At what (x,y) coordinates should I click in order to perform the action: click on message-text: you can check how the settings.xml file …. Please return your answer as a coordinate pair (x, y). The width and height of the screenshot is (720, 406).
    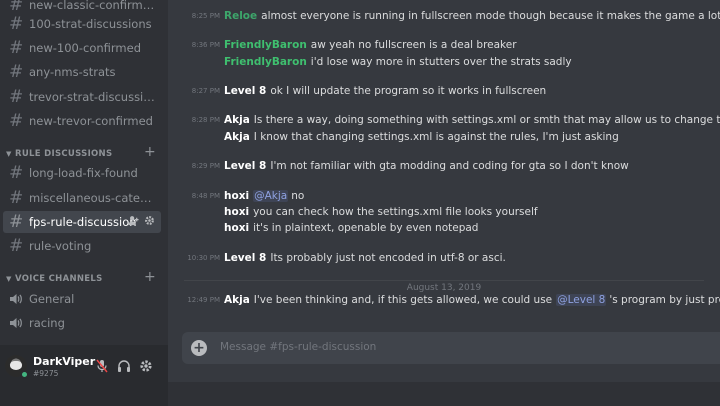
    Looking at the image, I should click on (395, 212).